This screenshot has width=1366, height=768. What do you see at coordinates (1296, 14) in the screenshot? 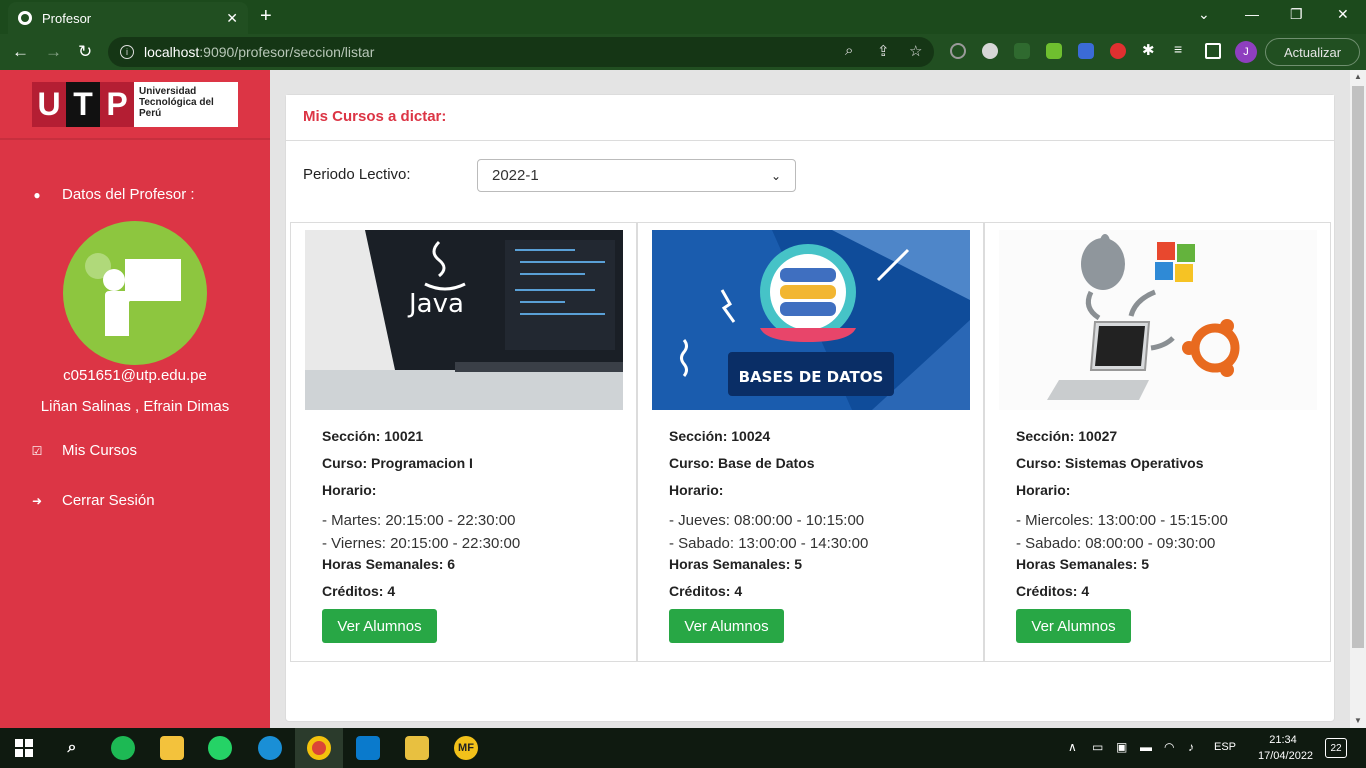
I see `restore-icon: ❐` at bounding box center [1296, 14].